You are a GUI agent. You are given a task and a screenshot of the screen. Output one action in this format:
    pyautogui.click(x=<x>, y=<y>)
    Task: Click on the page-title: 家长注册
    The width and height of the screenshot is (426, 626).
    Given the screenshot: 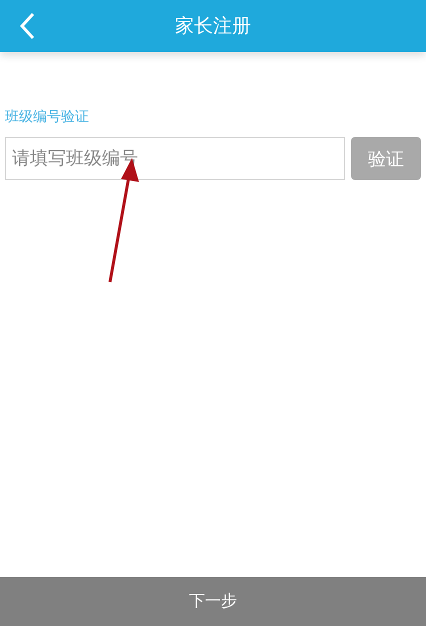 What is the action you would take?
    pyautogui.click(x=213, y=26)
    